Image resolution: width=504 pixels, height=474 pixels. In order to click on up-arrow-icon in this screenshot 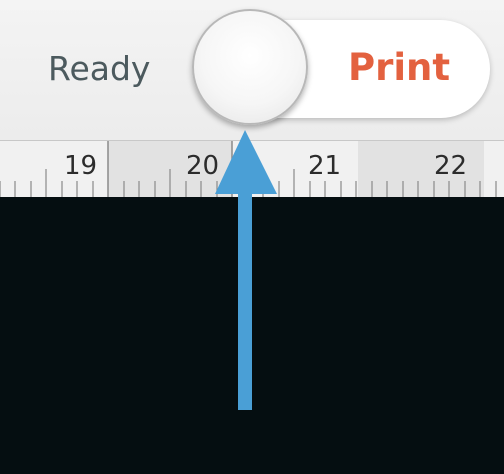, I will do `click(246, 270)`.